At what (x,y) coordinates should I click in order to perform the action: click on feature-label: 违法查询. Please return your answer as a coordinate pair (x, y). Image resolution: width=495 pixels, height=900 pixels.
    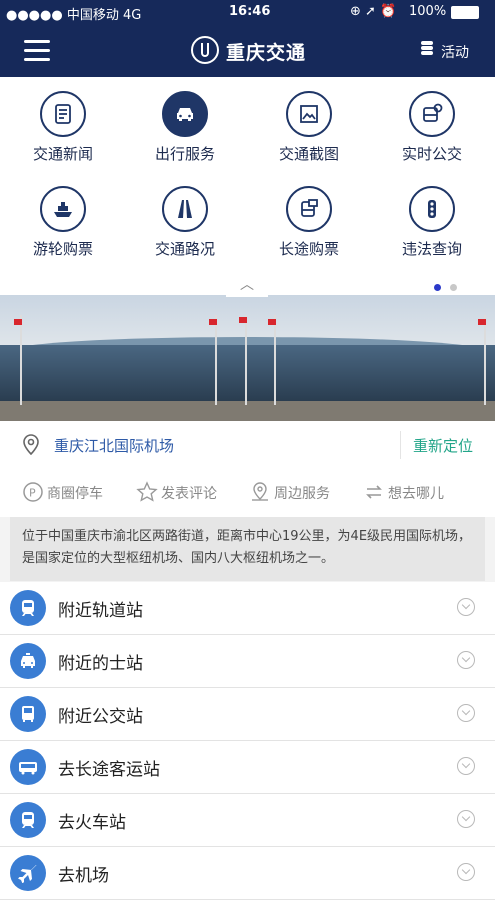
    Looking at the image, I should click on (431, 249).